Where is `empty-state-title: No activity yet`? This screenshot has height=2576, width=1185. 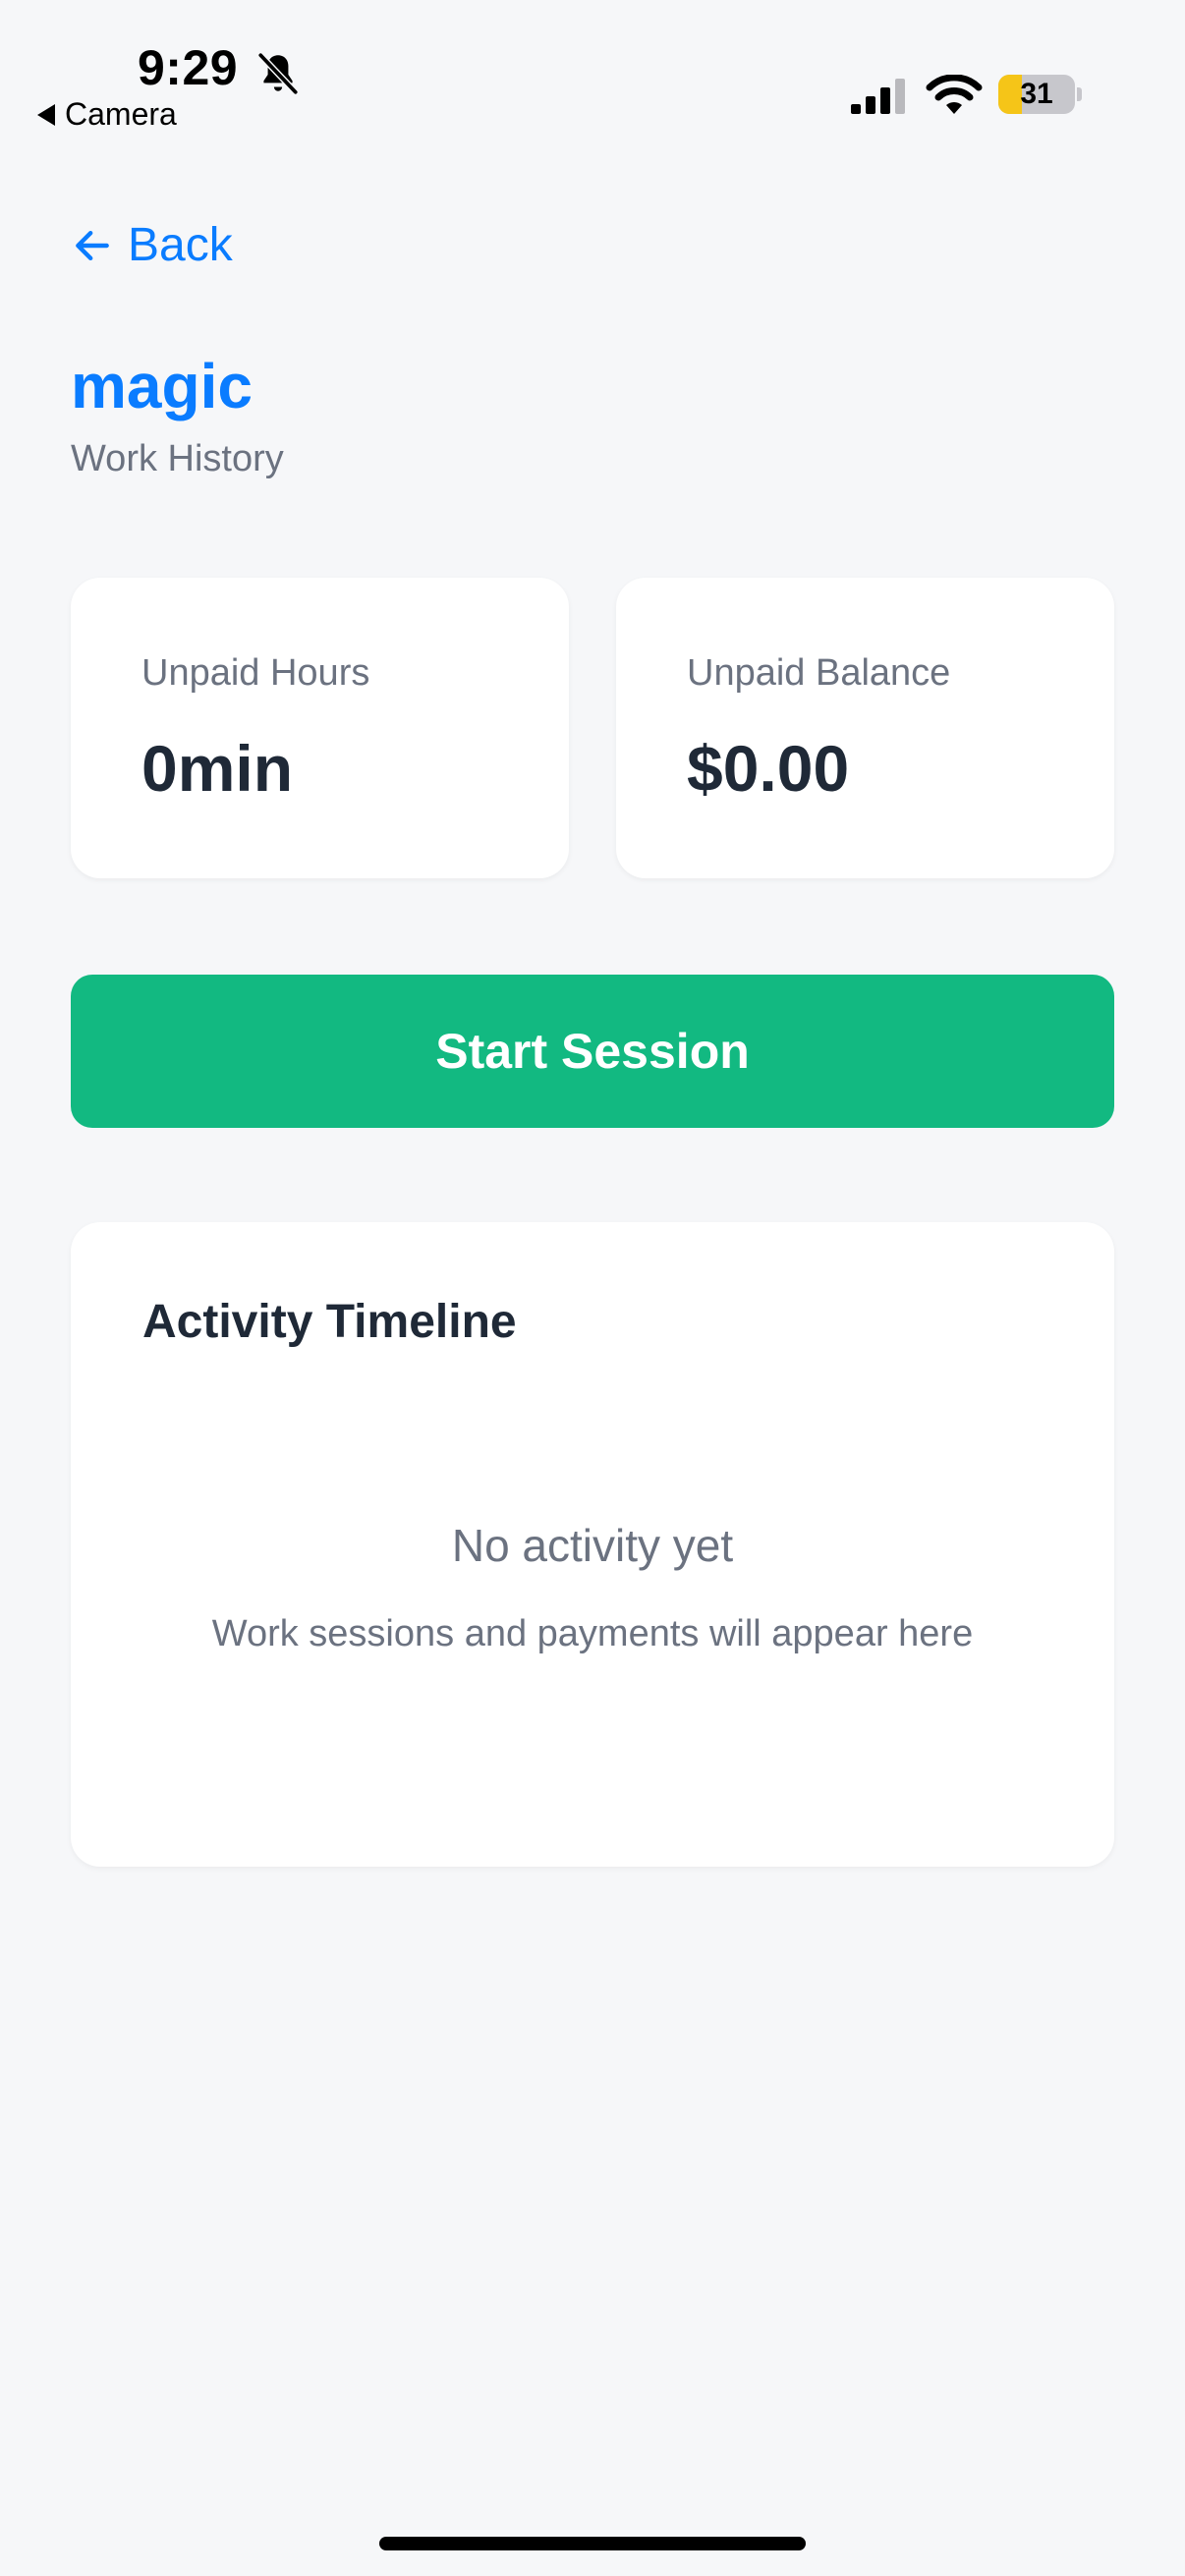 empty-state-title: No activity yet is located at coordinates (592, 1545).